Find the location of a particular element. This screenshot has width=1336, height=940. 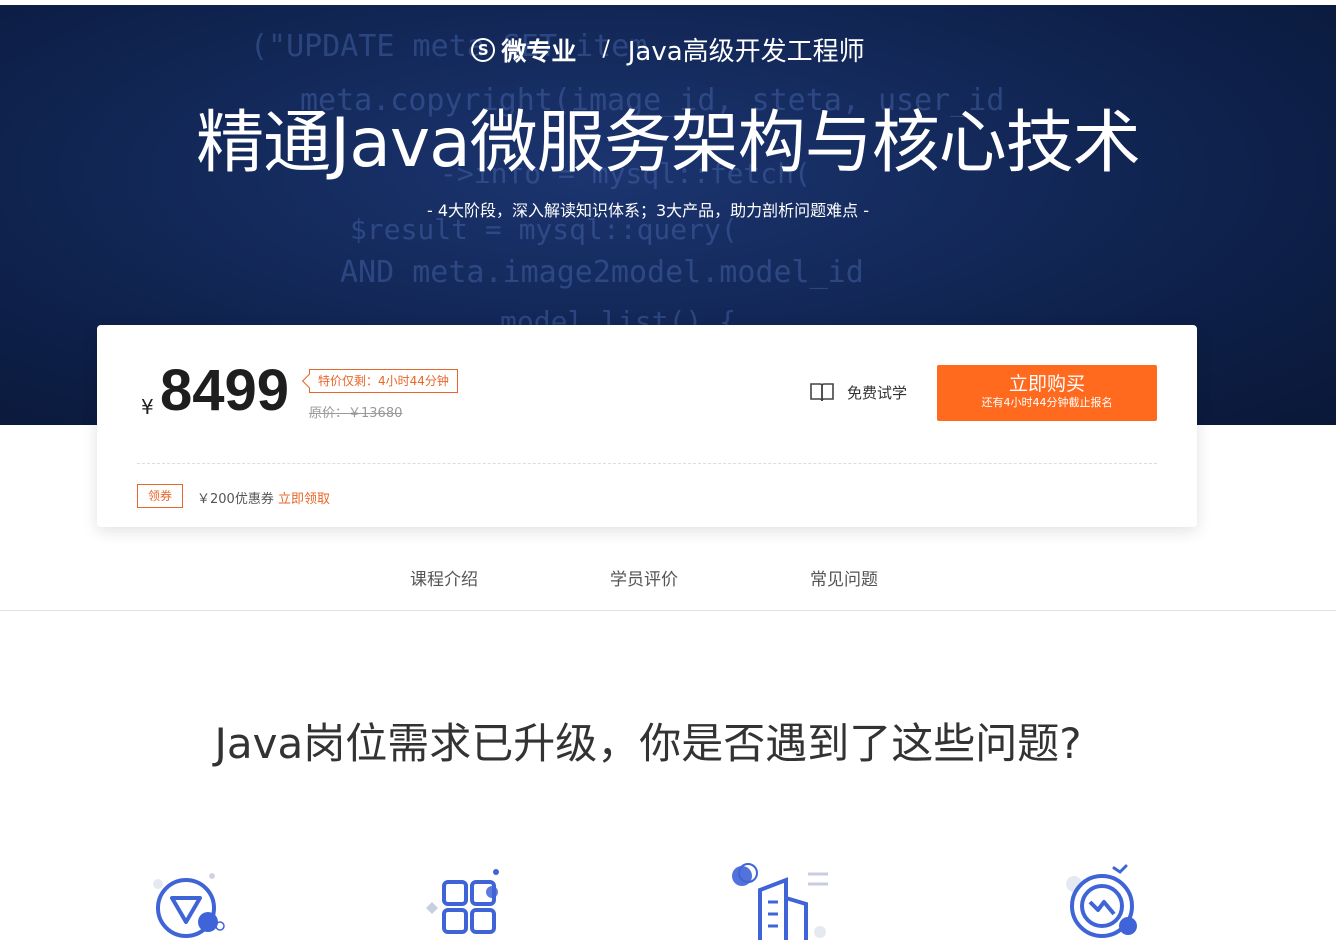

tab-faq: 常见问题 is located at coordinates (844, 577).